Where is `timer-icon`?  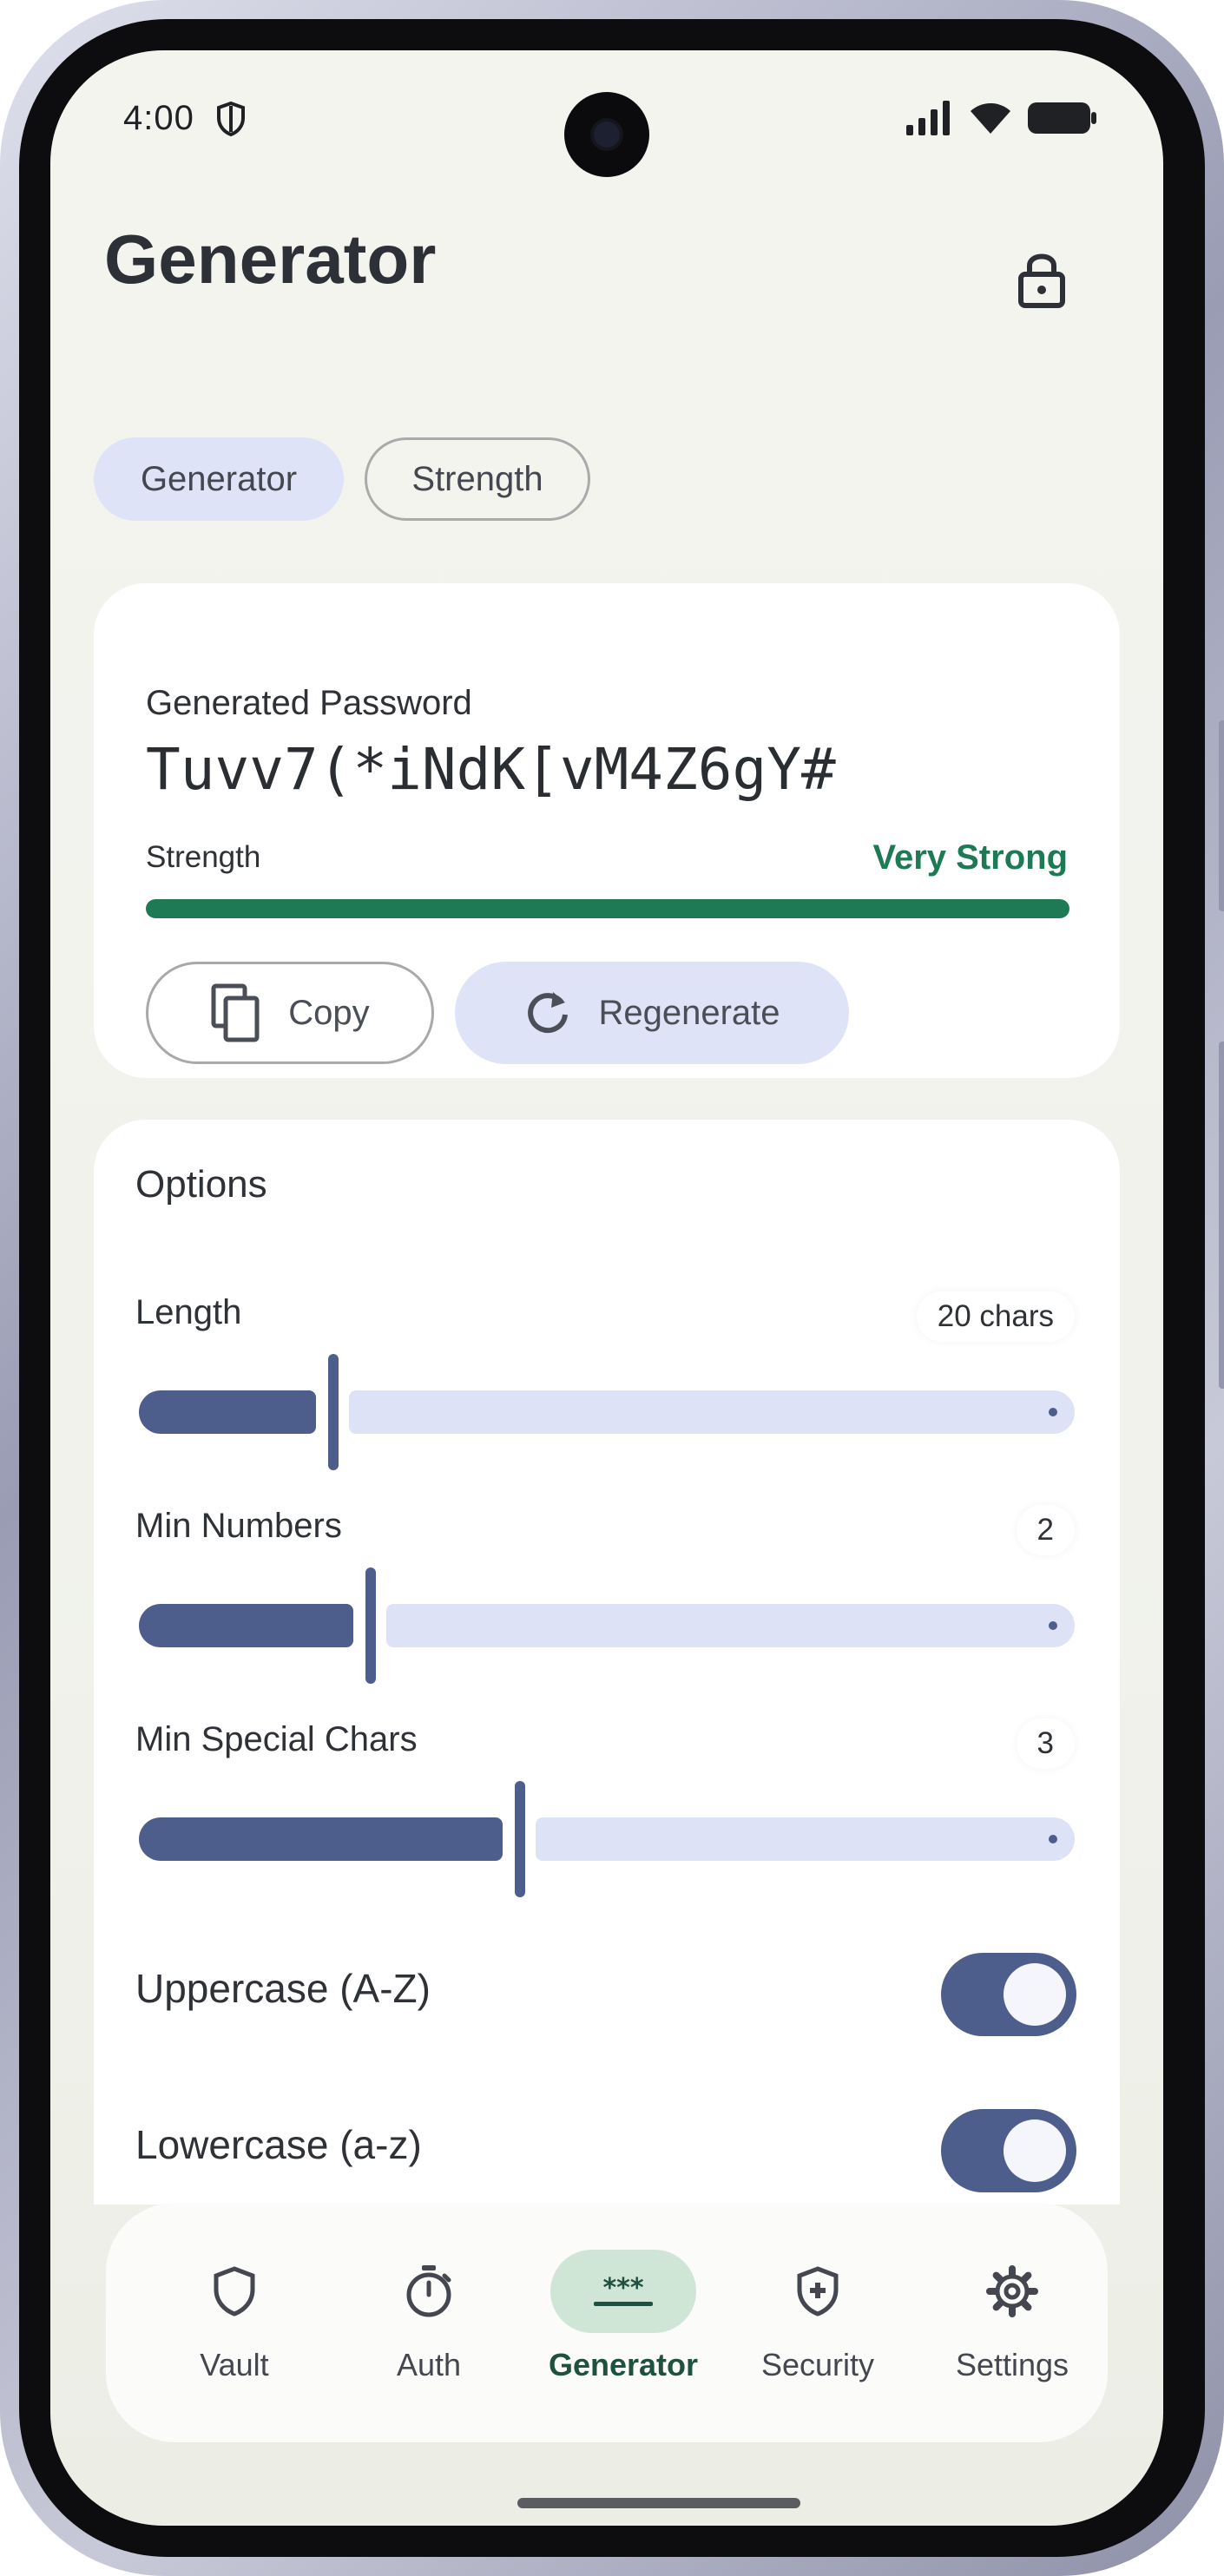
timer-icon is located at coordinates (428, 2291).